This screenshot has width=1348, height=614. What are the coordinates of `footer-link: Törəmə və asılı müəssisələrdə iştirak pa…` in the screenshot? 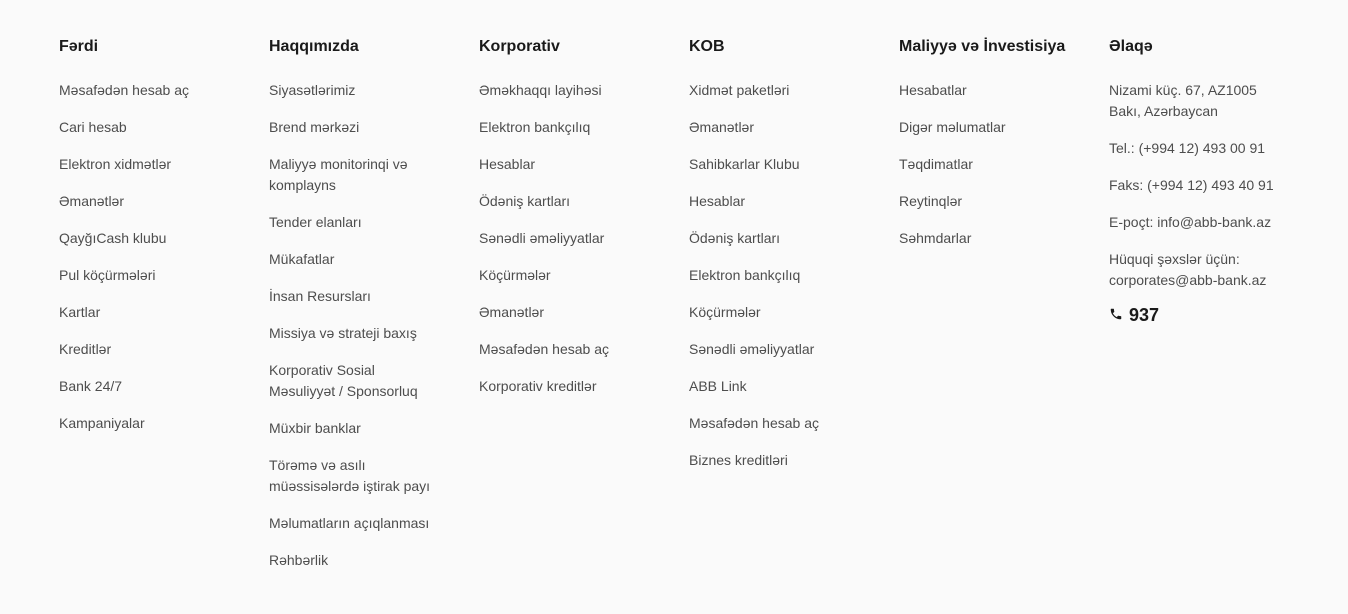 It's located at (354, 476).